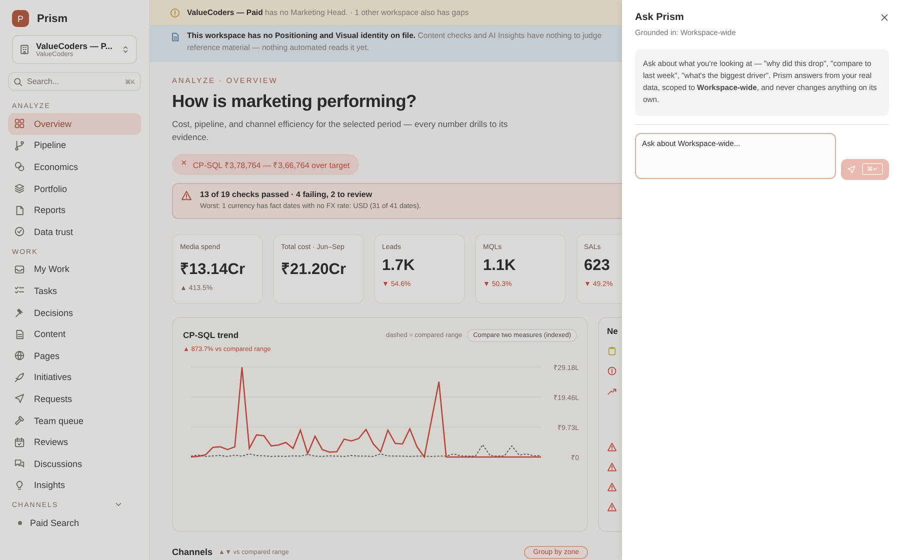 The image size is (900, 560). Describe the element at coordinates (74, 523) in the screenshot. I see `channel-item: Paid Search` at that location.